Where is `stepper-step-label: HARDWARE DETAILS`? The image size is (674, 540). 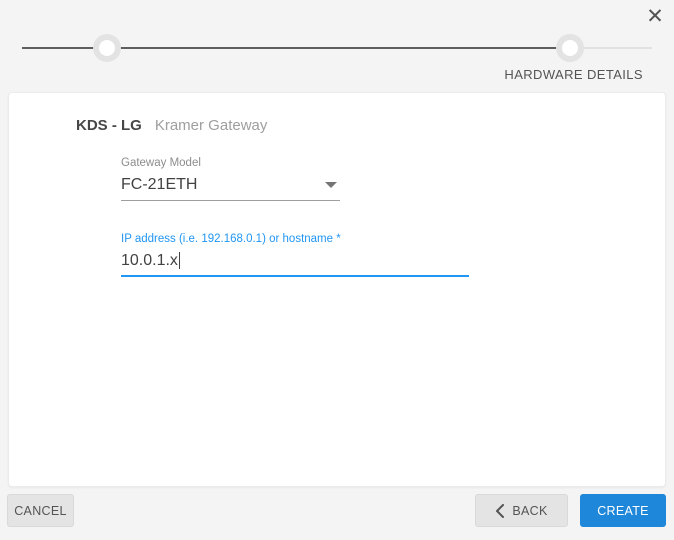 stepper-step-label: HARDWARE DETAILS is located at coordinates (573, 74).